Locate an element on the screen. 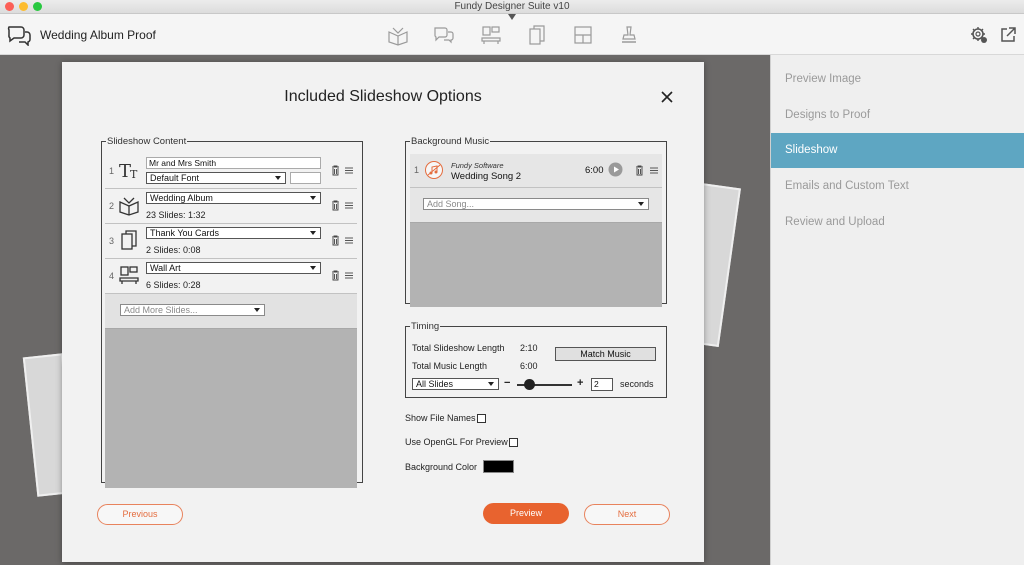  list-item: 3 Thank You Cards 2 Slides: 0:08 is located at coordinates (231, 241).